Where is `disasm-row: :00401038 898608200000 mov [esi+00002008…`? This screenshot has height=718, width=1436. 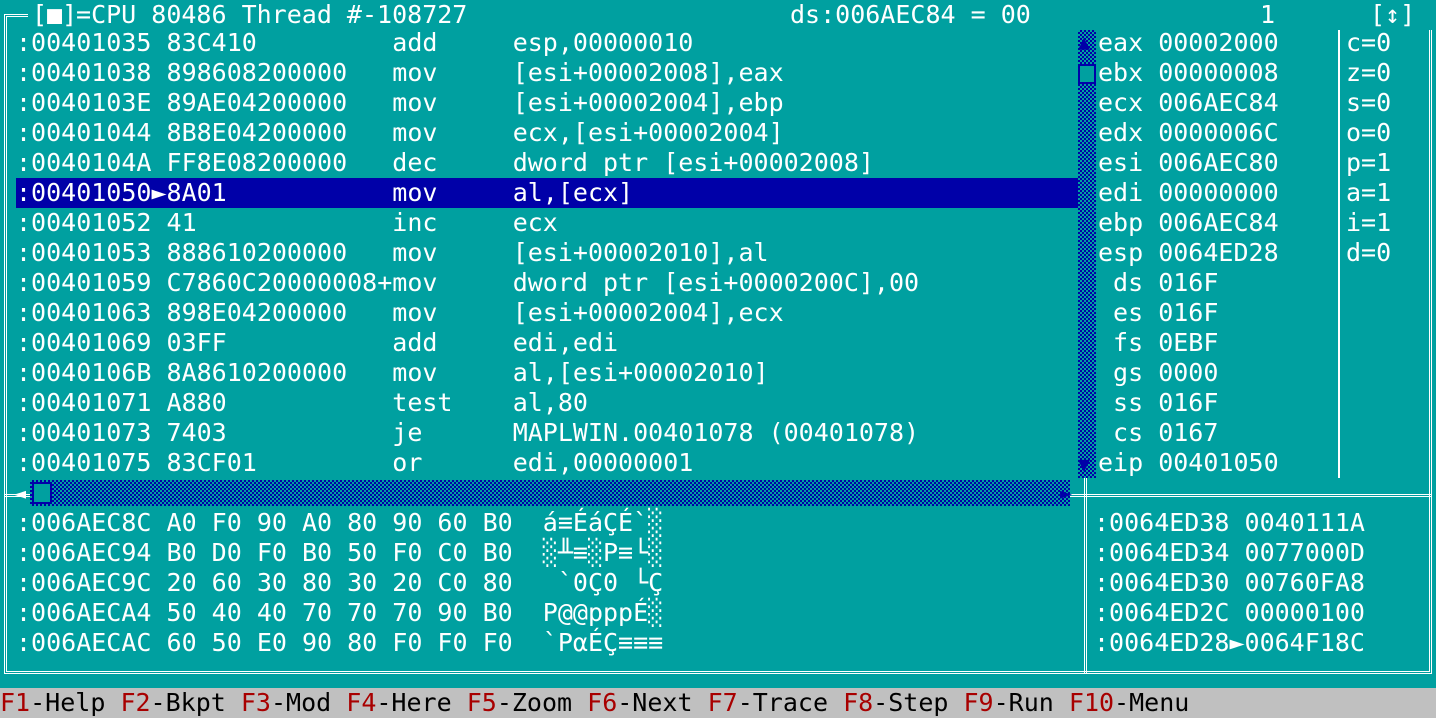 disasm-row: :00401038 898608200000 mov [esi+00002008… is located at coordinates (400, 73).